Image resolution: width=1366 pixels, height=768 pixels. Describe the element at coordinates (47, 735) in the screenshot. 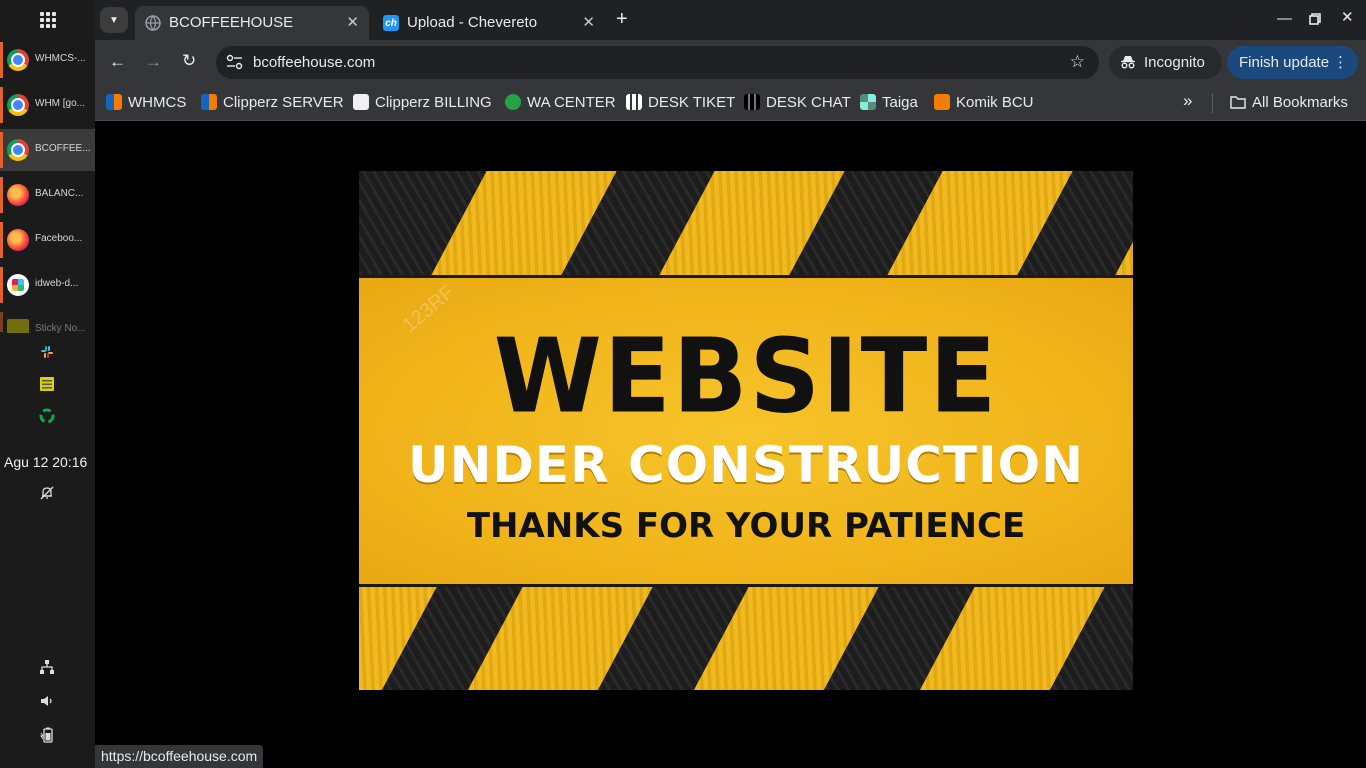

I see `battery-icon` at that location.